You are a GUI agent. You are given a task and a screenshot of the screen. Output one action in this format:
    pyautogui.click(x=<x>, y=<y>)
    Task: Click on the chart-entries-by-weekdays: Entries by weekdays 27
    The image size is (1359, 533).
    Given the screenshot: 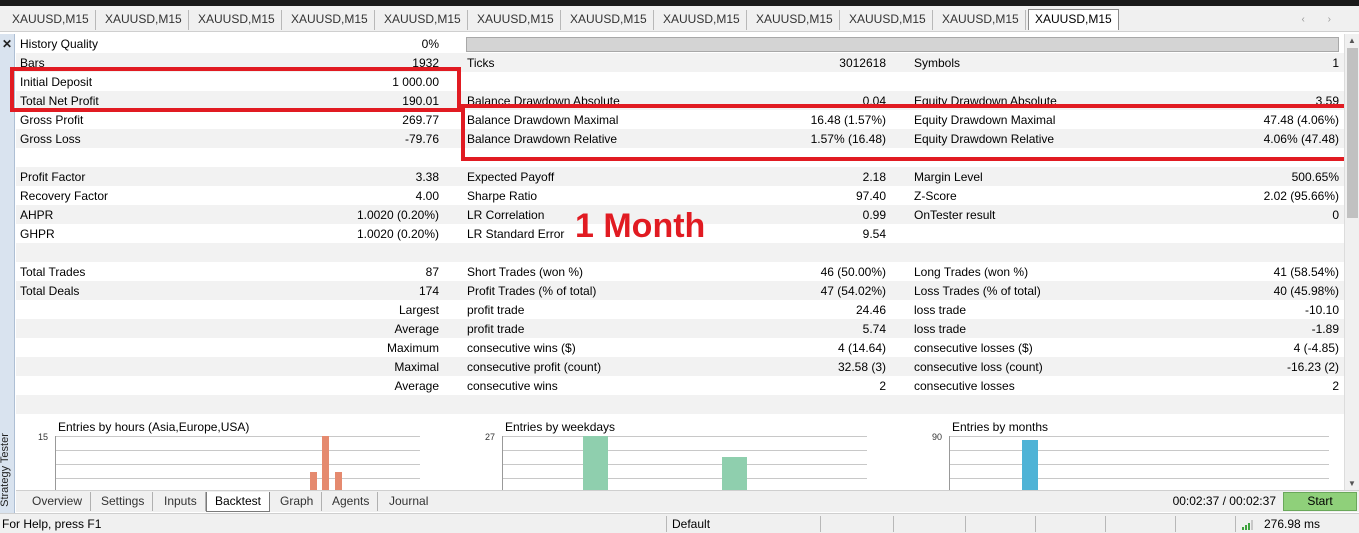 What is the action you would take?
    pyautogui.click(x=667, y=456)
    